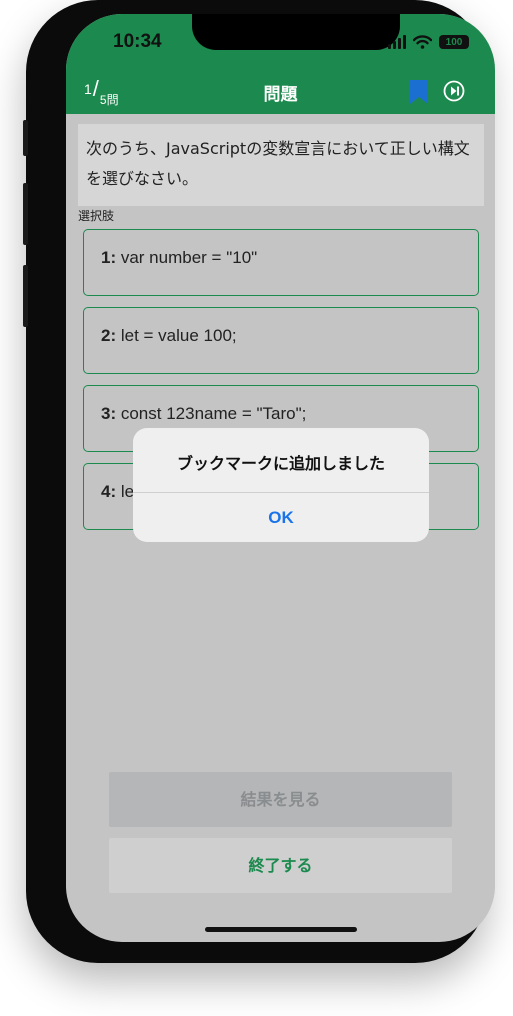  What do you see at coordinates (280, 865) in the screenshot?
I see `end-button: 終了する` at bounding box center [280, 865].